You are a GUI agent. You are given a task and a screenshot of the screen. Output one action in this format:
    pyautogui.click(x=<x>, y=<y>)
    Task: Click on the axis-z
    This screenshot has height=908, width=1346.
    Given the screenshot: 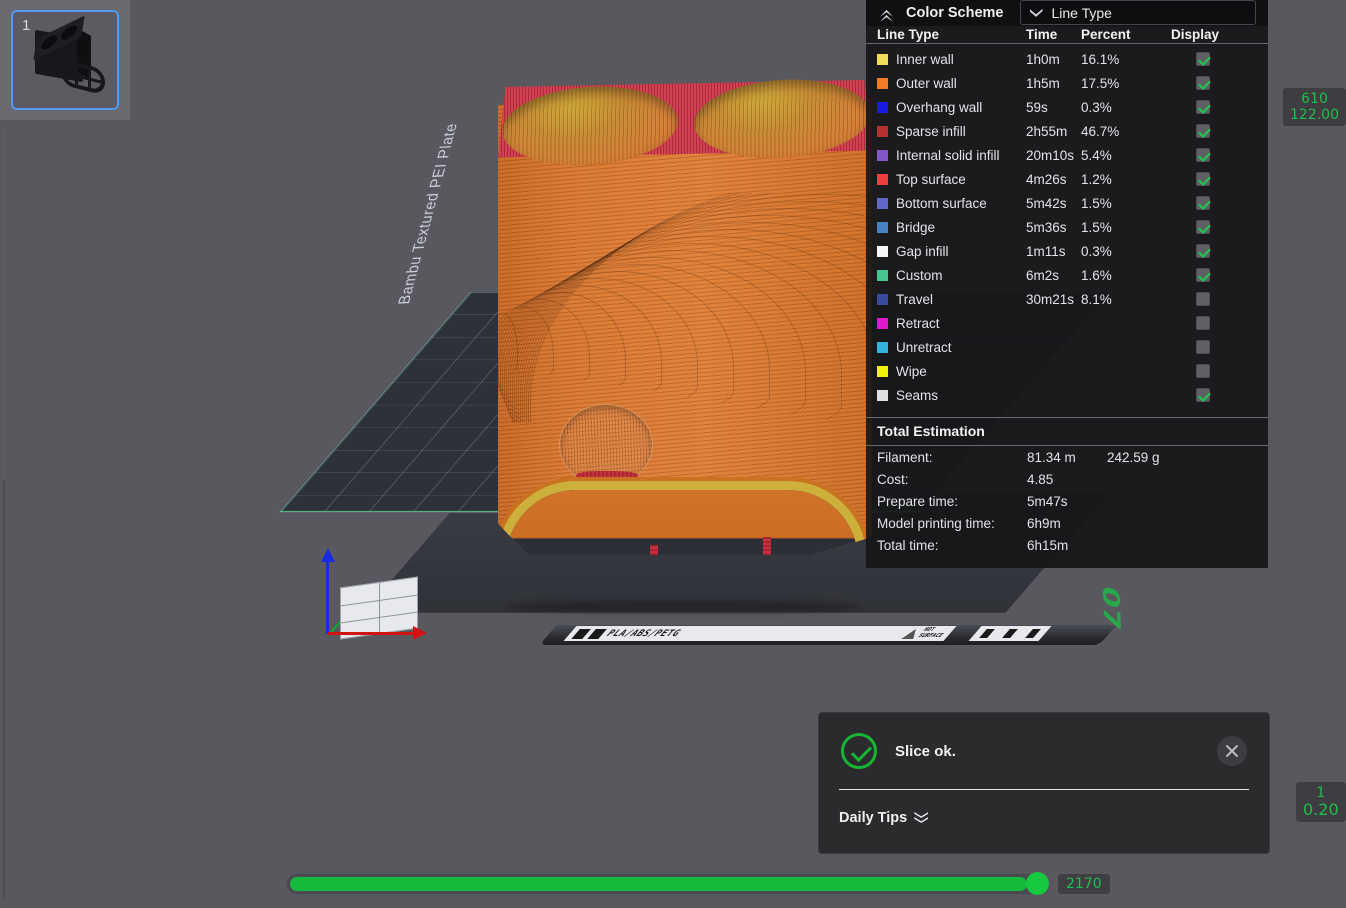 What is the action you would take?
    pyautogui.click(x=327, y=595)
    